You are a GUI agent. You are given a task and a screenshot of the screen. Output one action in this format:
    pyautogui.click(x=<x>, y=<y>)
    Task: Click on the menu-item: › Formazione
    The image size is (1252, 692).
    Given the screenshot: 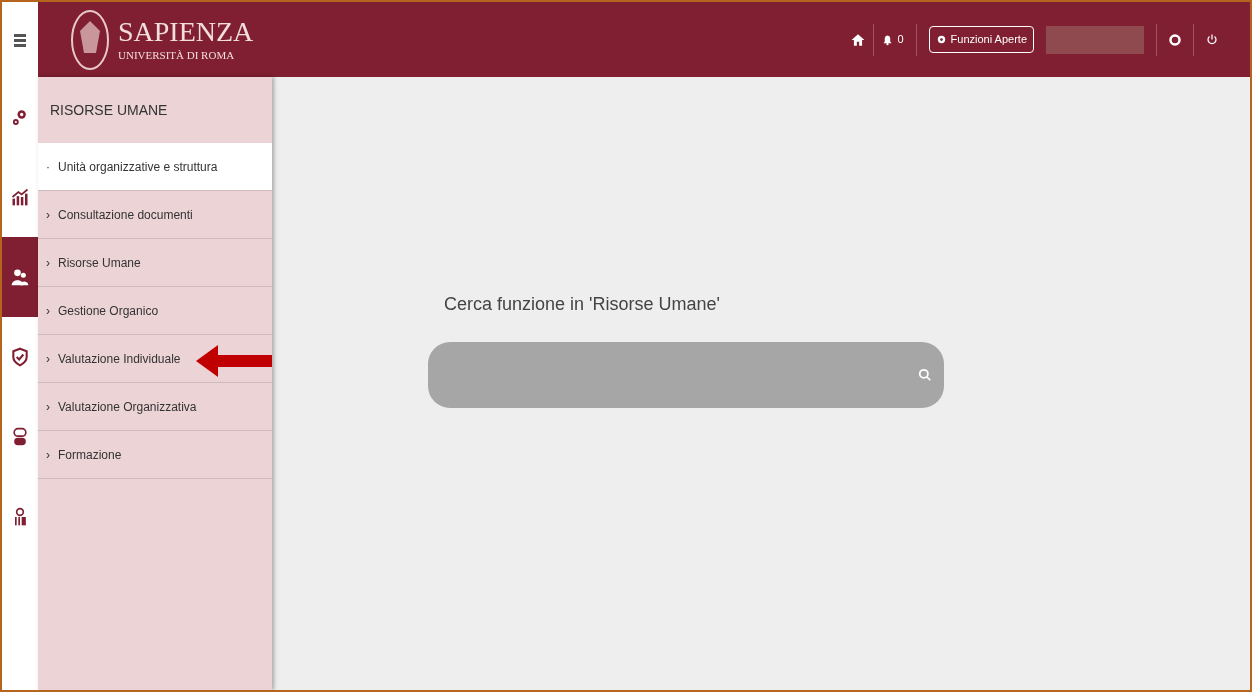 What is the action you would take?
    pyautogui.click(x=155, y=455)
    